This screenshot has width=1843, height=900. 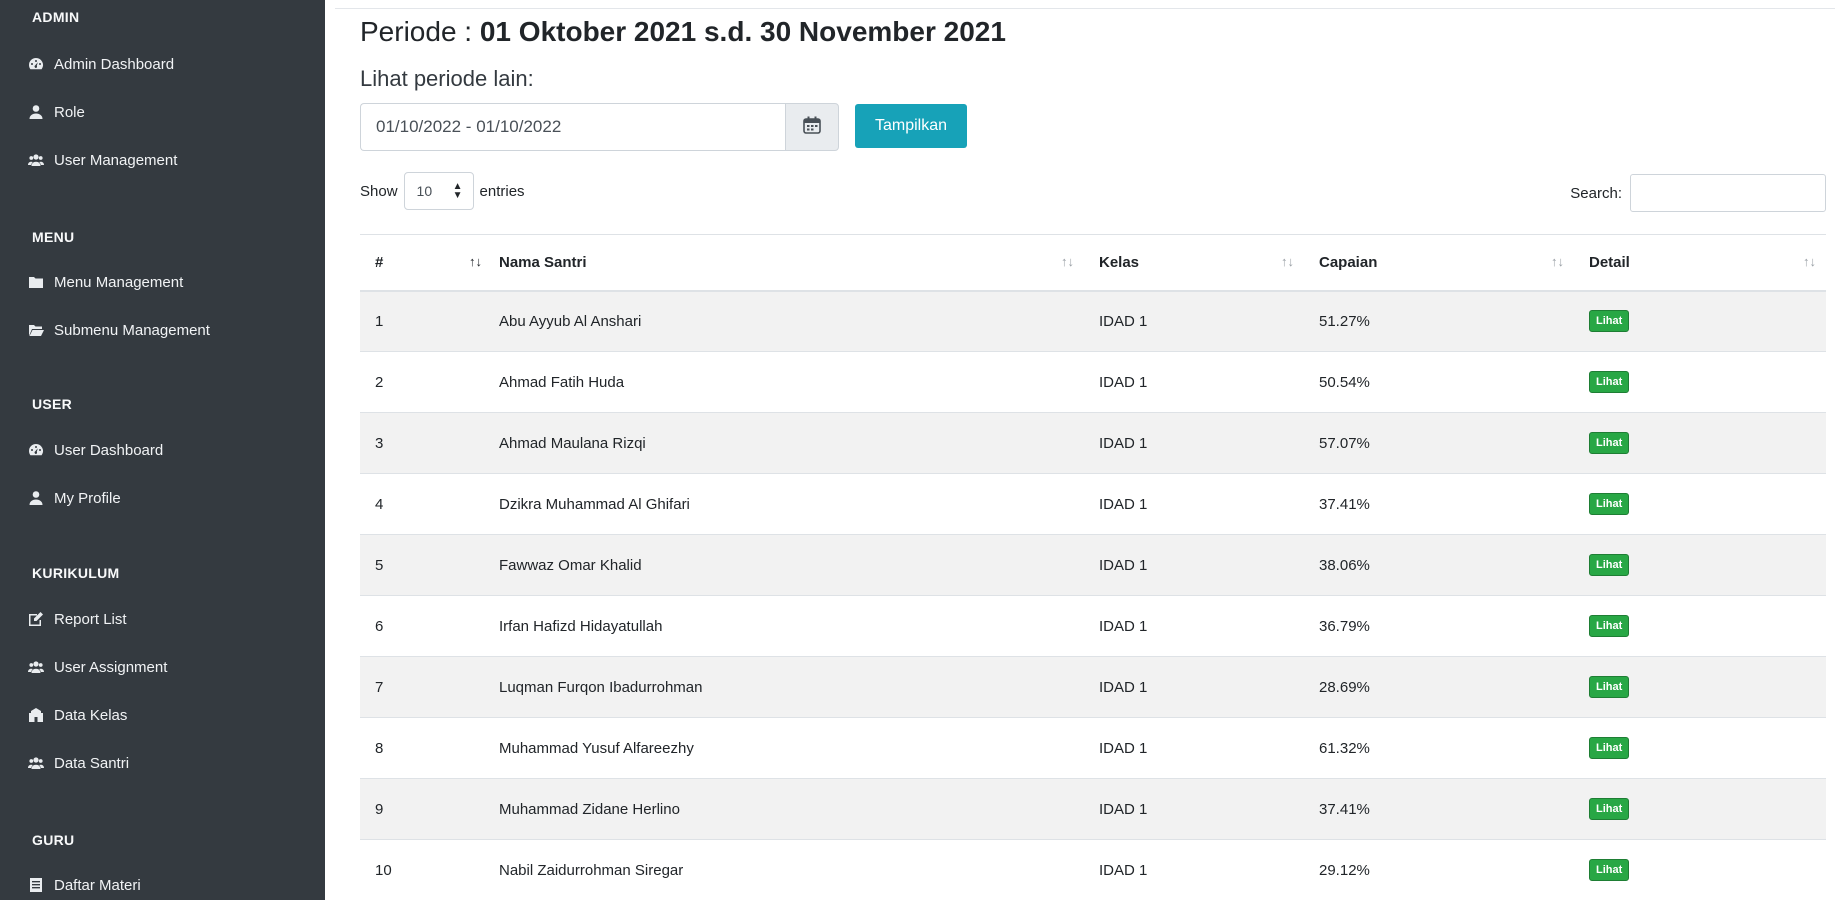 What do you see at coordinates (95, 450) in the screenshot?
I see `sidebar-item-user-dashboard: User Dashboard` at bounding box center [95, 450].